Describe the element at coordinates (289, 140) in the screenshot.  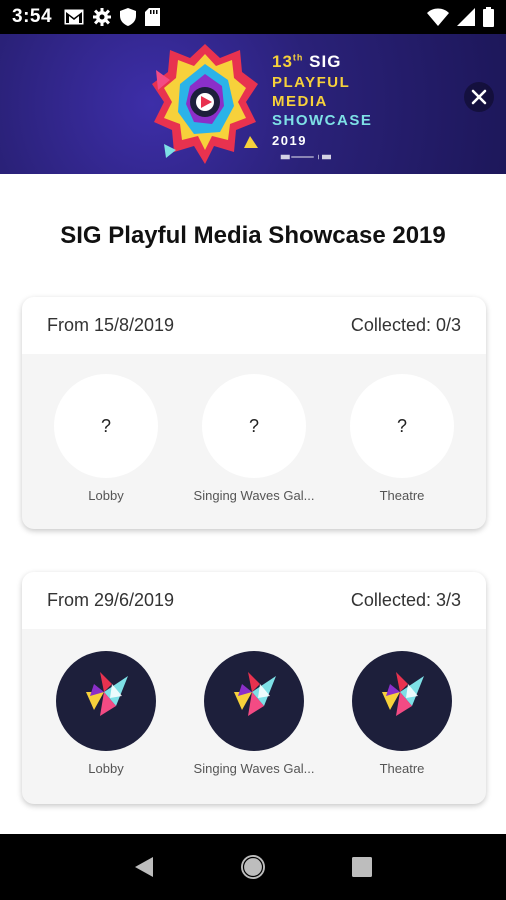
I see `banner-line-4: 2019` at that location.